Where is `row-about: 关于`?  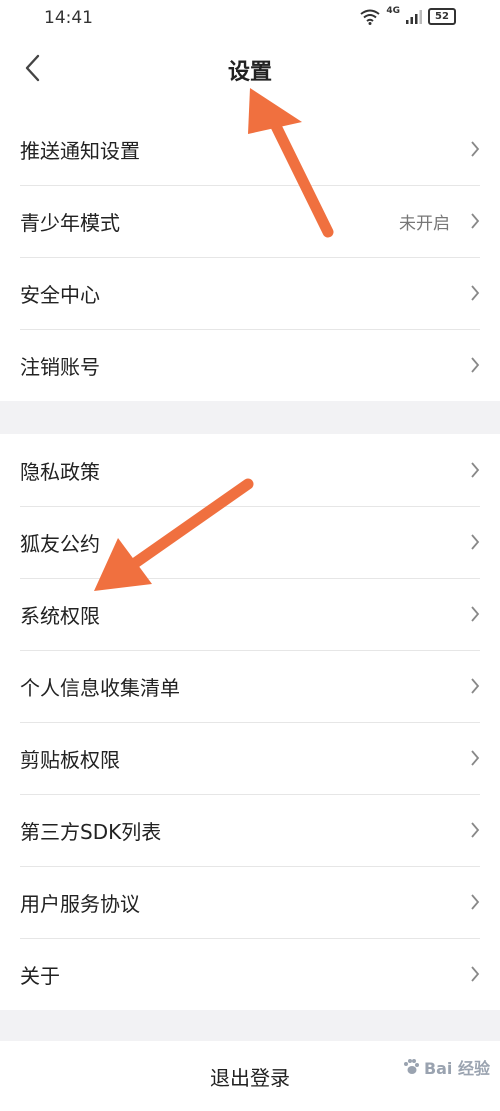
row-about: 关于 is located at coordinates (250, 974).